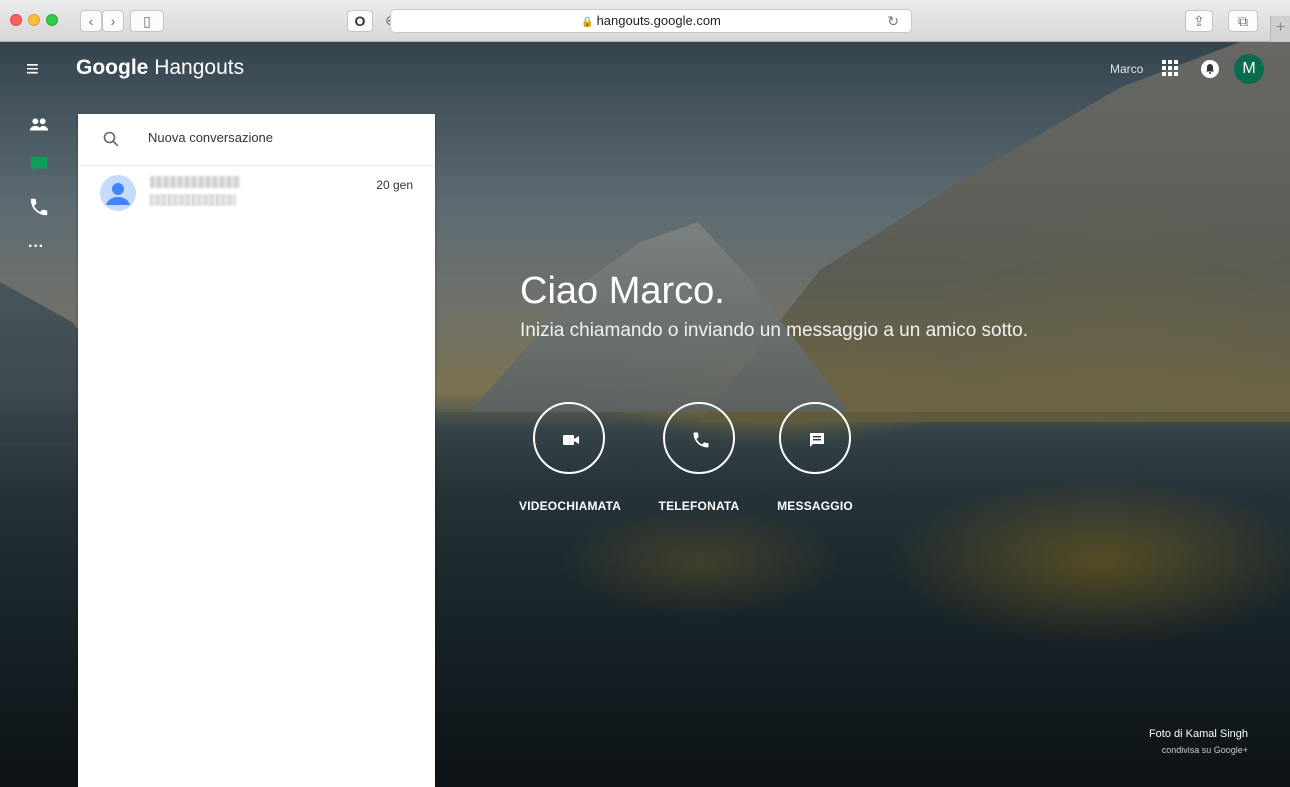  Describe the element at coordinates (1199, 21) in the screenshot. I see `share-icon: ⇪` at that location.